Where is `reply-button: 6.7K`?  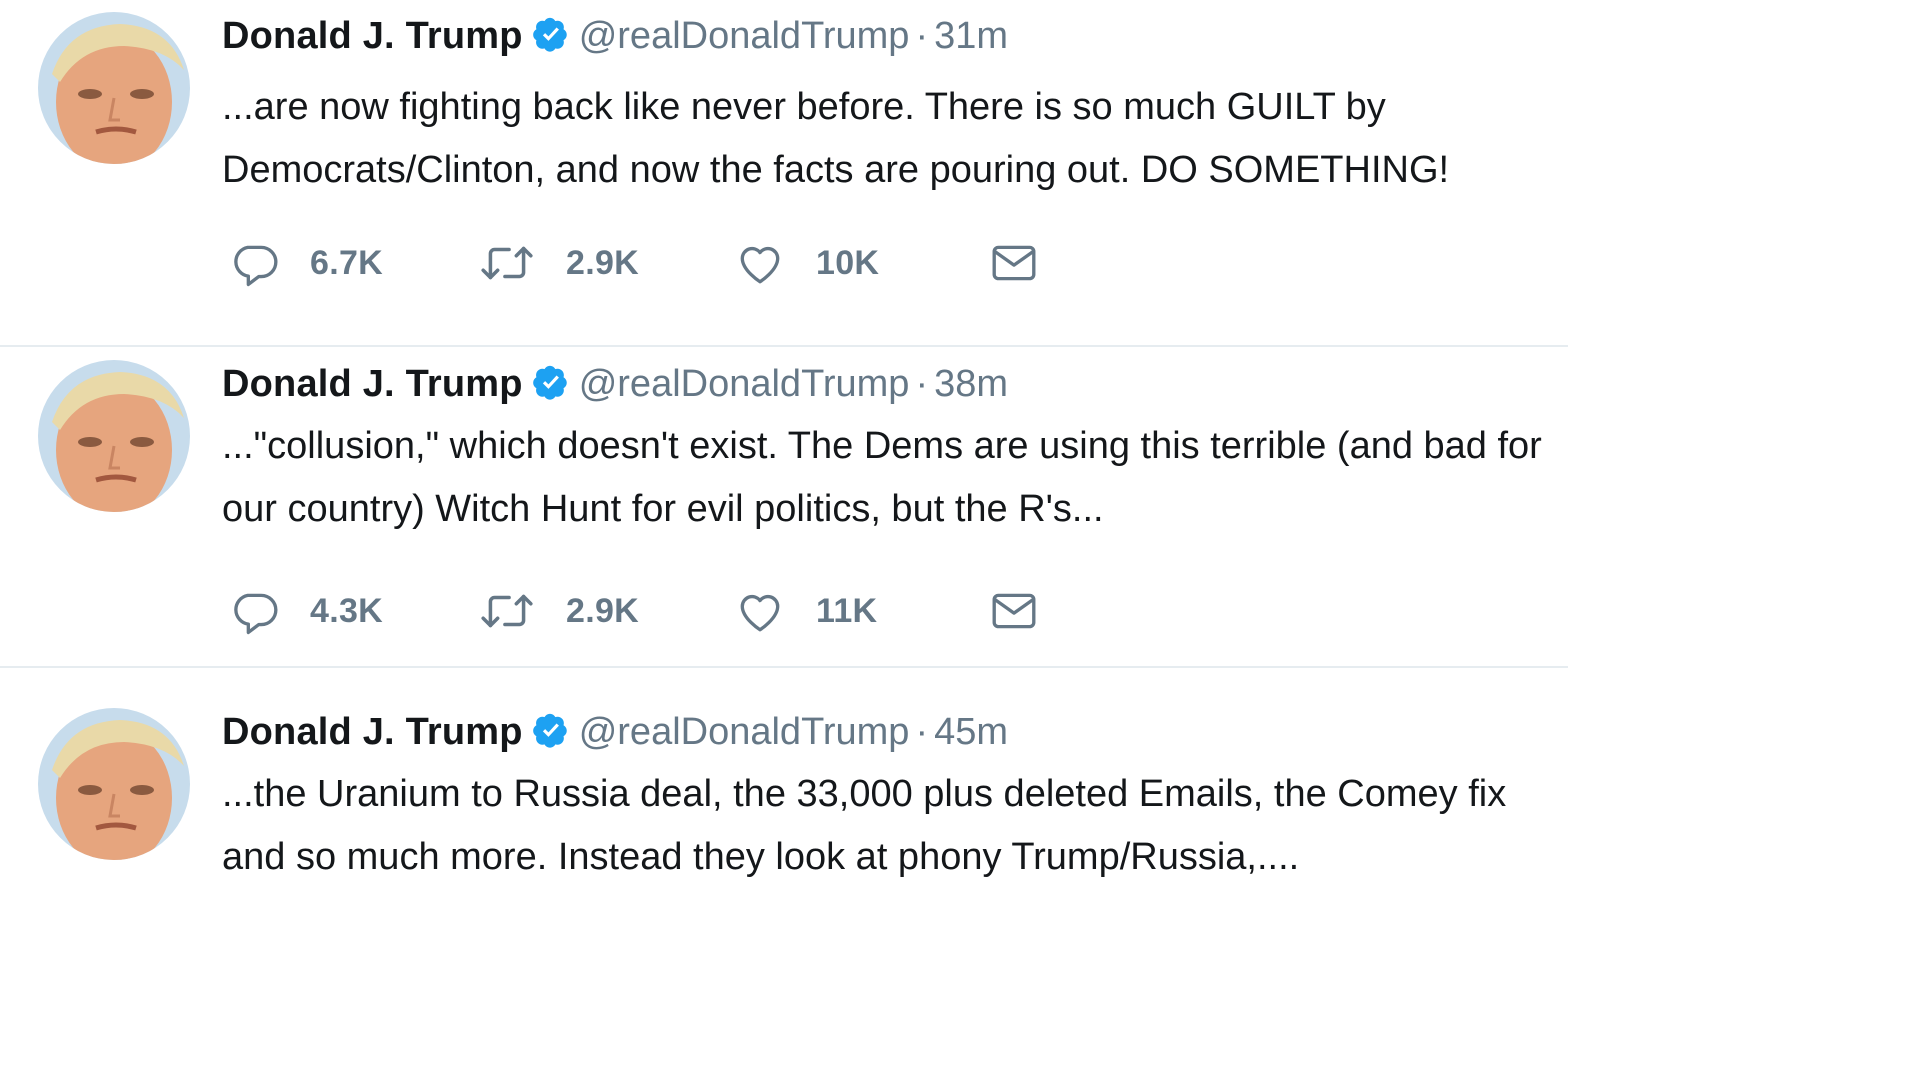
reply-button: 6.7K is located at coordinates (306, 263).